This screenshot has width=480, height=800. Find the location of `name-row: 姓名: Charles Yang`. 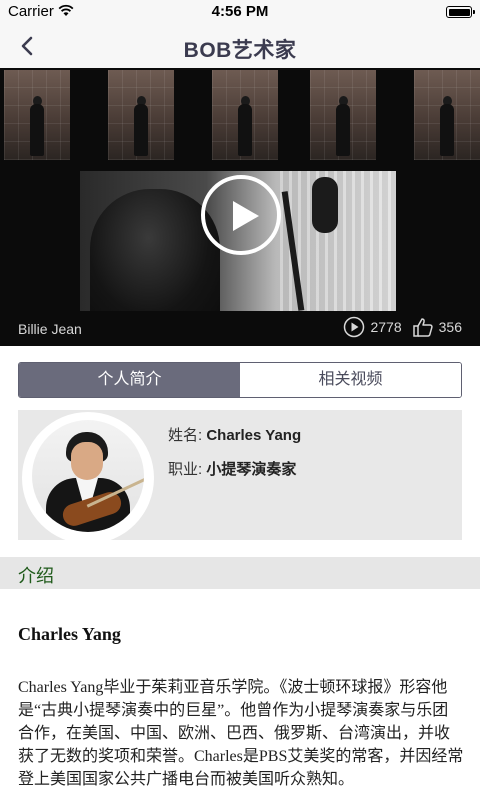

name-row: 姓名: Charles Yang is located at coordinates (234, 434).